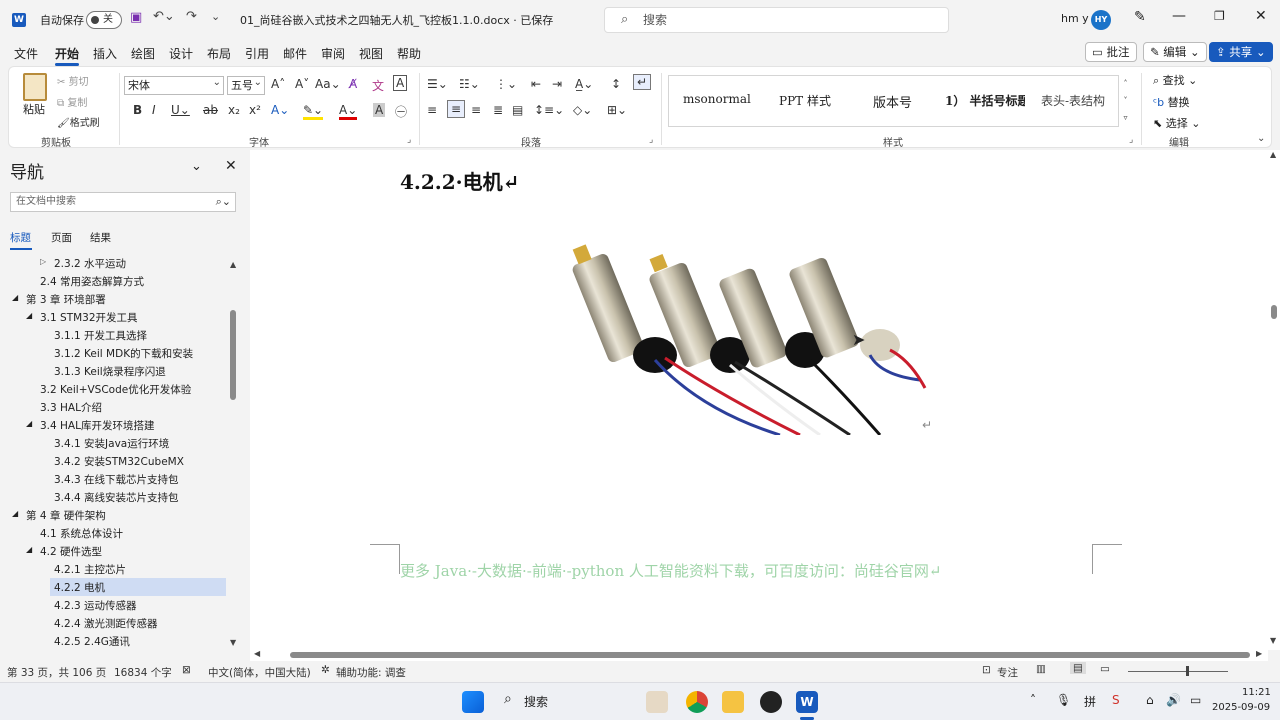  I want to click on redo-icon: ↷, so click(191, 16).